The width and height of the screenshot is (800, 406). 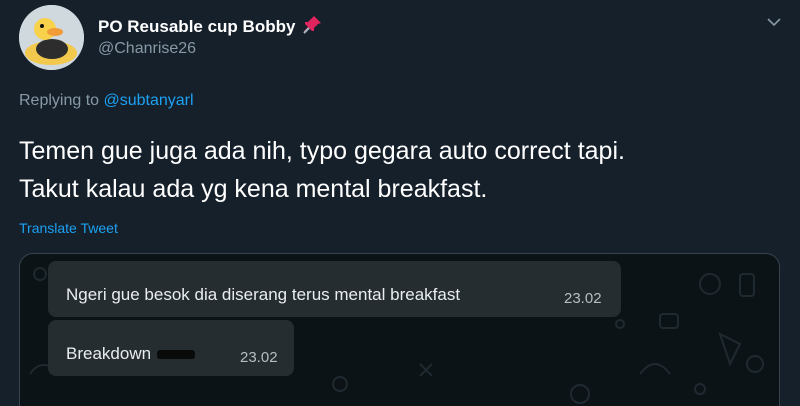 What do you see at coordinates (59, 100) in the screenshot?
I see `replying-prefix: Replying to` at bounding box center [59, 100].